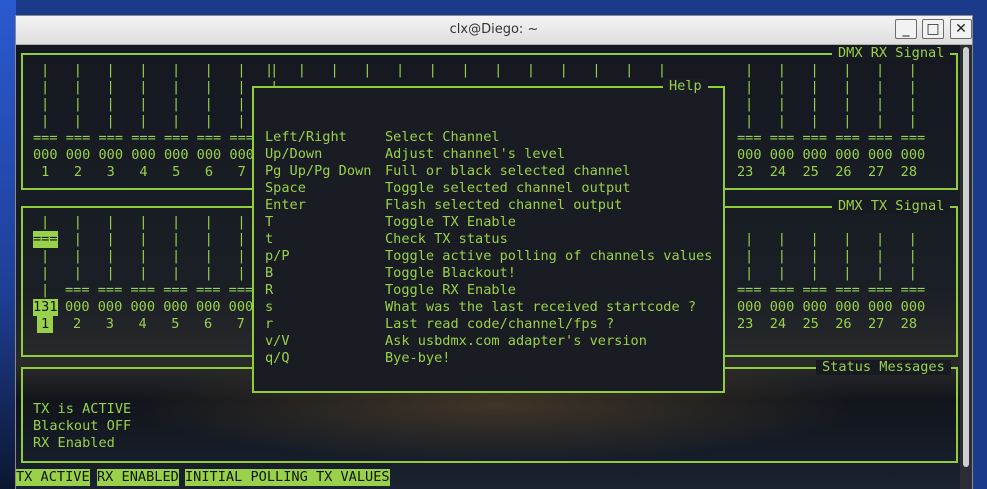 The image size is (987, 489). Describe the element at coordinates (827, 172) in the screenshot. I see `rx-right-channels-row: 23 24 25 26 27 28` at that location.